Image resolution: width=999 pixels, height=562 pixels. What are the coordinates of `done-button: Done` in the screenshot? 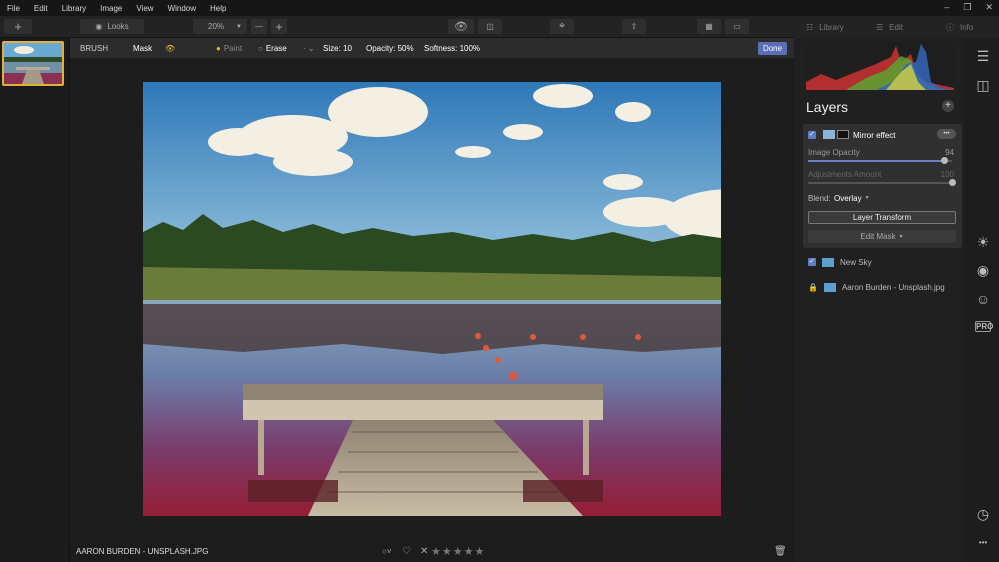 It's located at (772, 48).